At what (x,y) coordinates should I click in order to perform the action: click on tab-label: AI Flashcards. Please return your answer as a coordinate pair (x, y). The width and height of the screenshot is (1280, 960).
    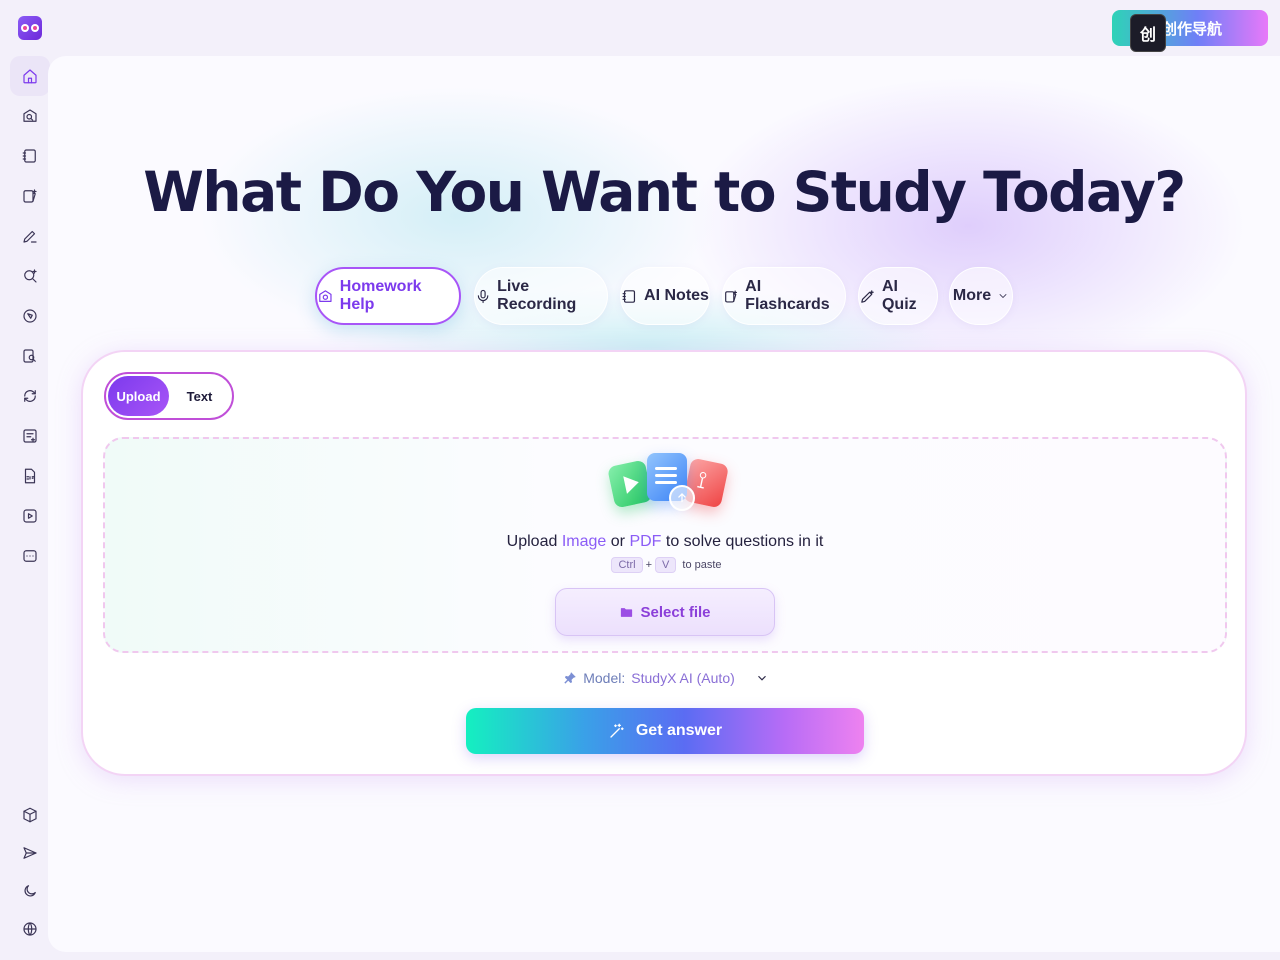
    Looking at the image, I should click on (787, 295).